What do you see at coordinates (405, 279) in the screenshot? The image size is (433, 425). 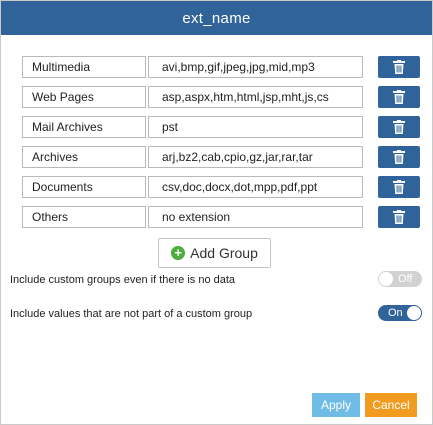 I see `toggle-state-text: Off` at bounding box center [405, 279].